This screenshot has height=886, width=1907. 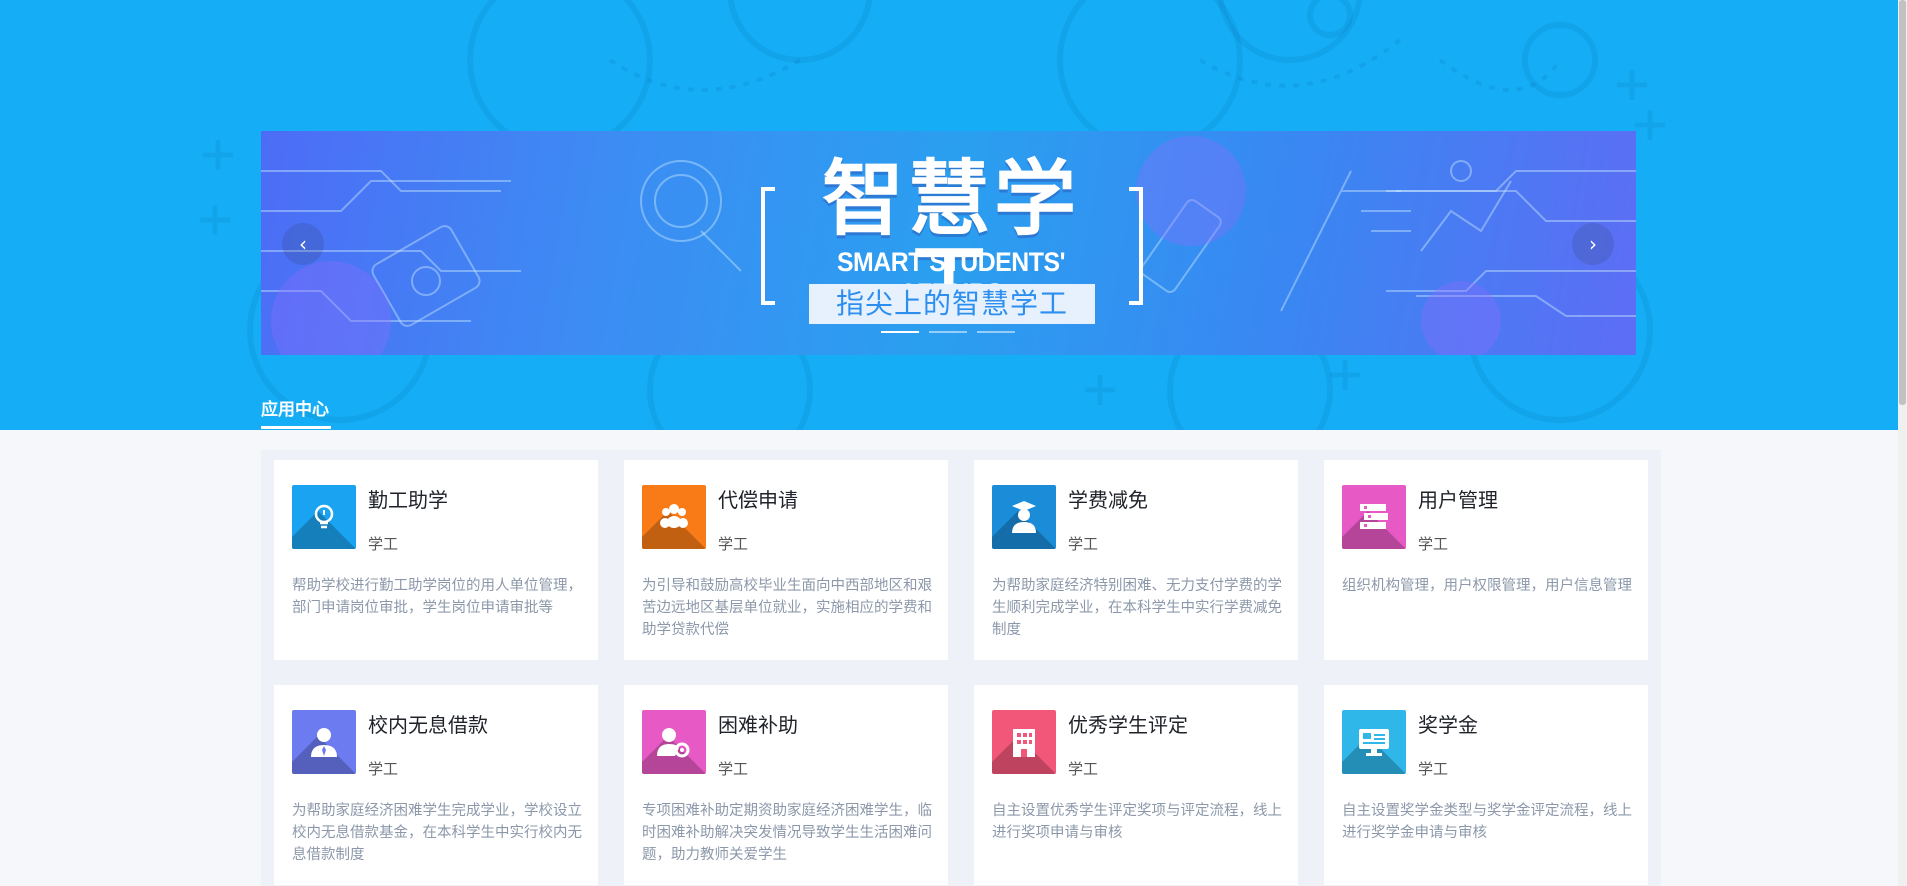 I want to click on monitor-icon, so click(x=1374, y=742).